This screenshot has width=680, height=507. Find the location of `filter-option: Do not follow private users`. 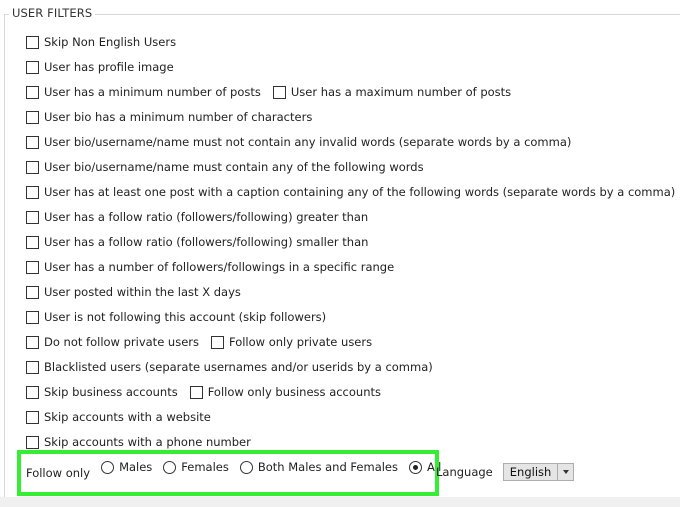

filter-option: Do not follow private users is located at coordinates (112, 342).